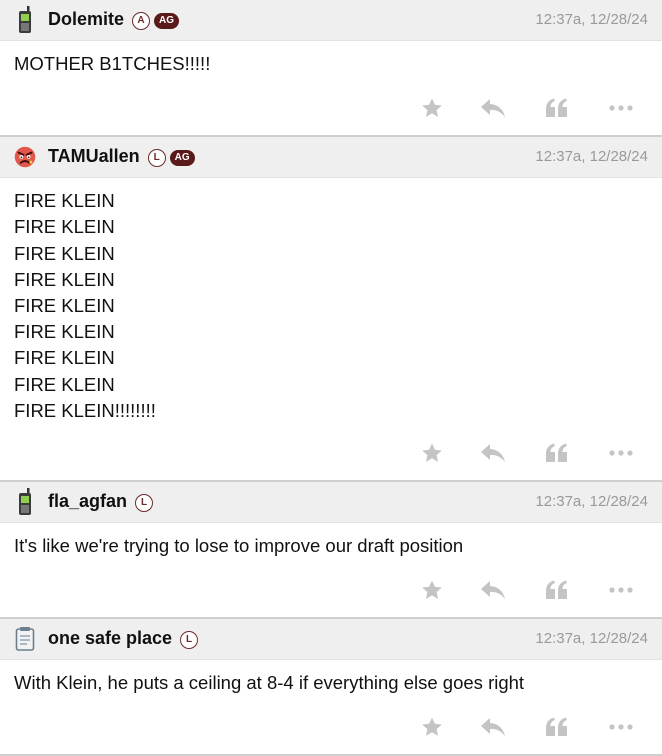  Describe the element at coordinates (112, 63) in the screenshot. I see `post-text-line: MOTHER B1TCHES!!!!!` at that location.